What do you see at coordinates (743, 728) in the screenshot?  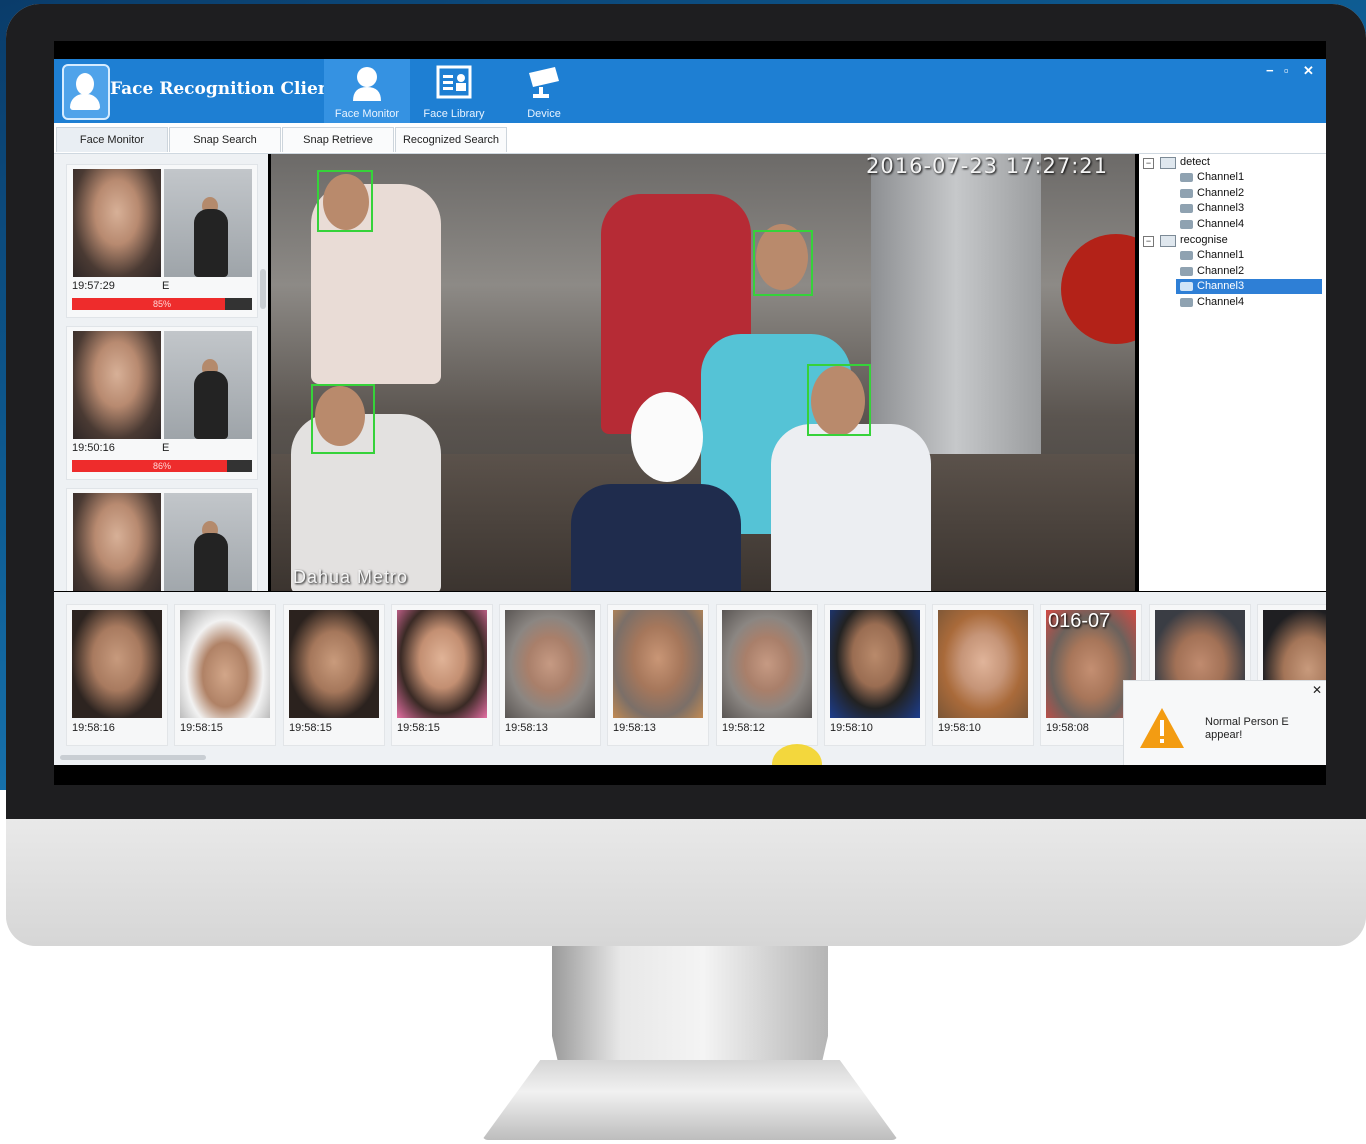 I see `snapshot-time: 19:58:12` at bounding box center [743, 728].